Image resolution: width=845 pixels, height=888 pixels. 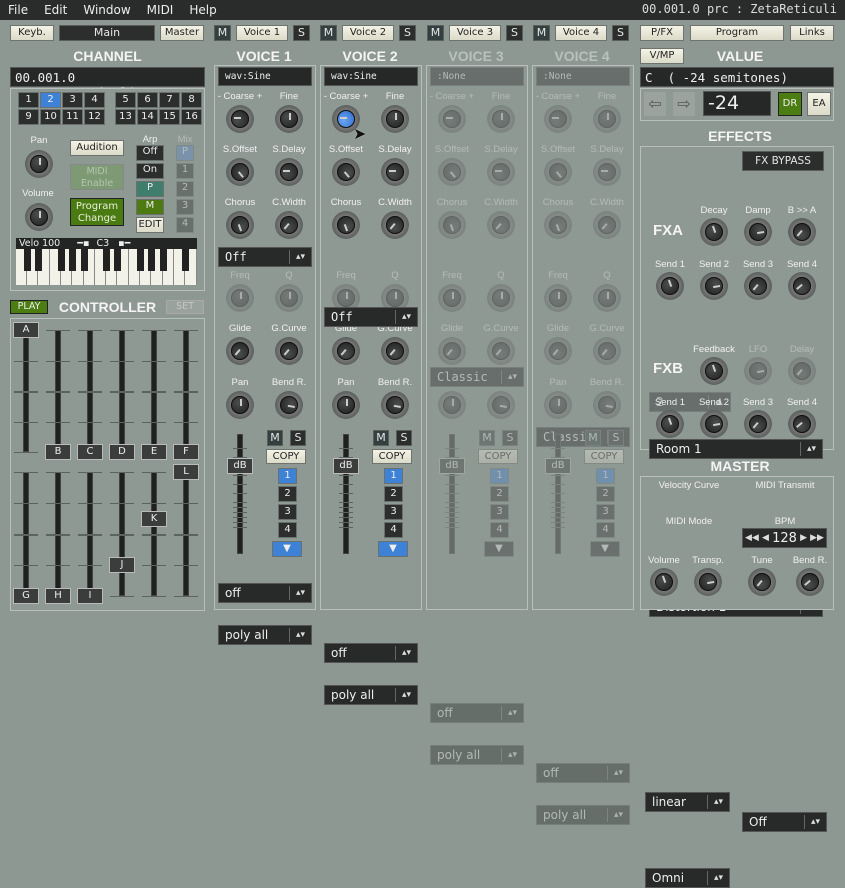 What do you see at coordinates (620, 33) in the screenshot?
I see `voice-4-solo-button: S` at bounding box center [620, 33].